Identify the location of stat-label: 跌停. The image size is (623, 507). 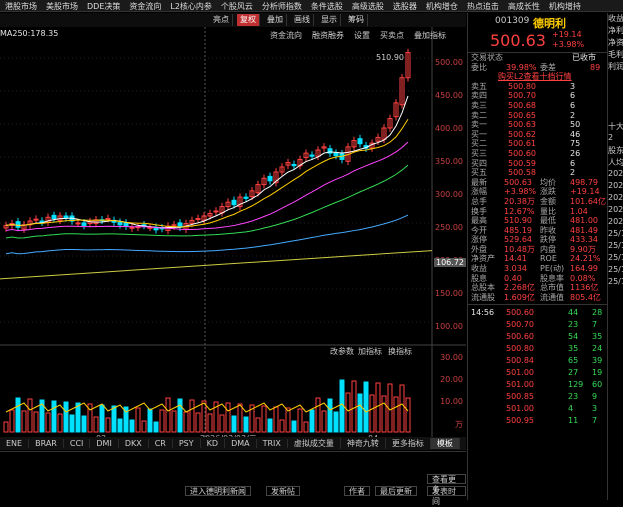
(548, 240).